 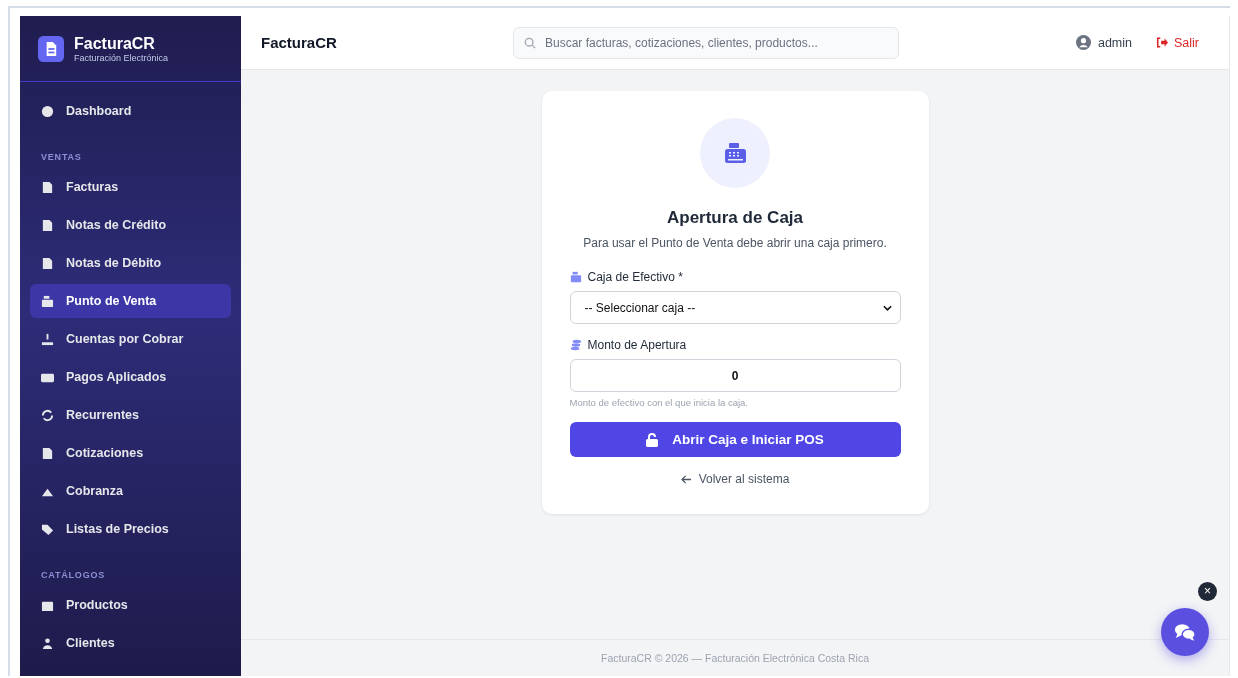 What do you see at coordinates (130, 301) in the screenshot?
I see `sidebar-item: Punto de Venta` at bounding box center [130, 301].